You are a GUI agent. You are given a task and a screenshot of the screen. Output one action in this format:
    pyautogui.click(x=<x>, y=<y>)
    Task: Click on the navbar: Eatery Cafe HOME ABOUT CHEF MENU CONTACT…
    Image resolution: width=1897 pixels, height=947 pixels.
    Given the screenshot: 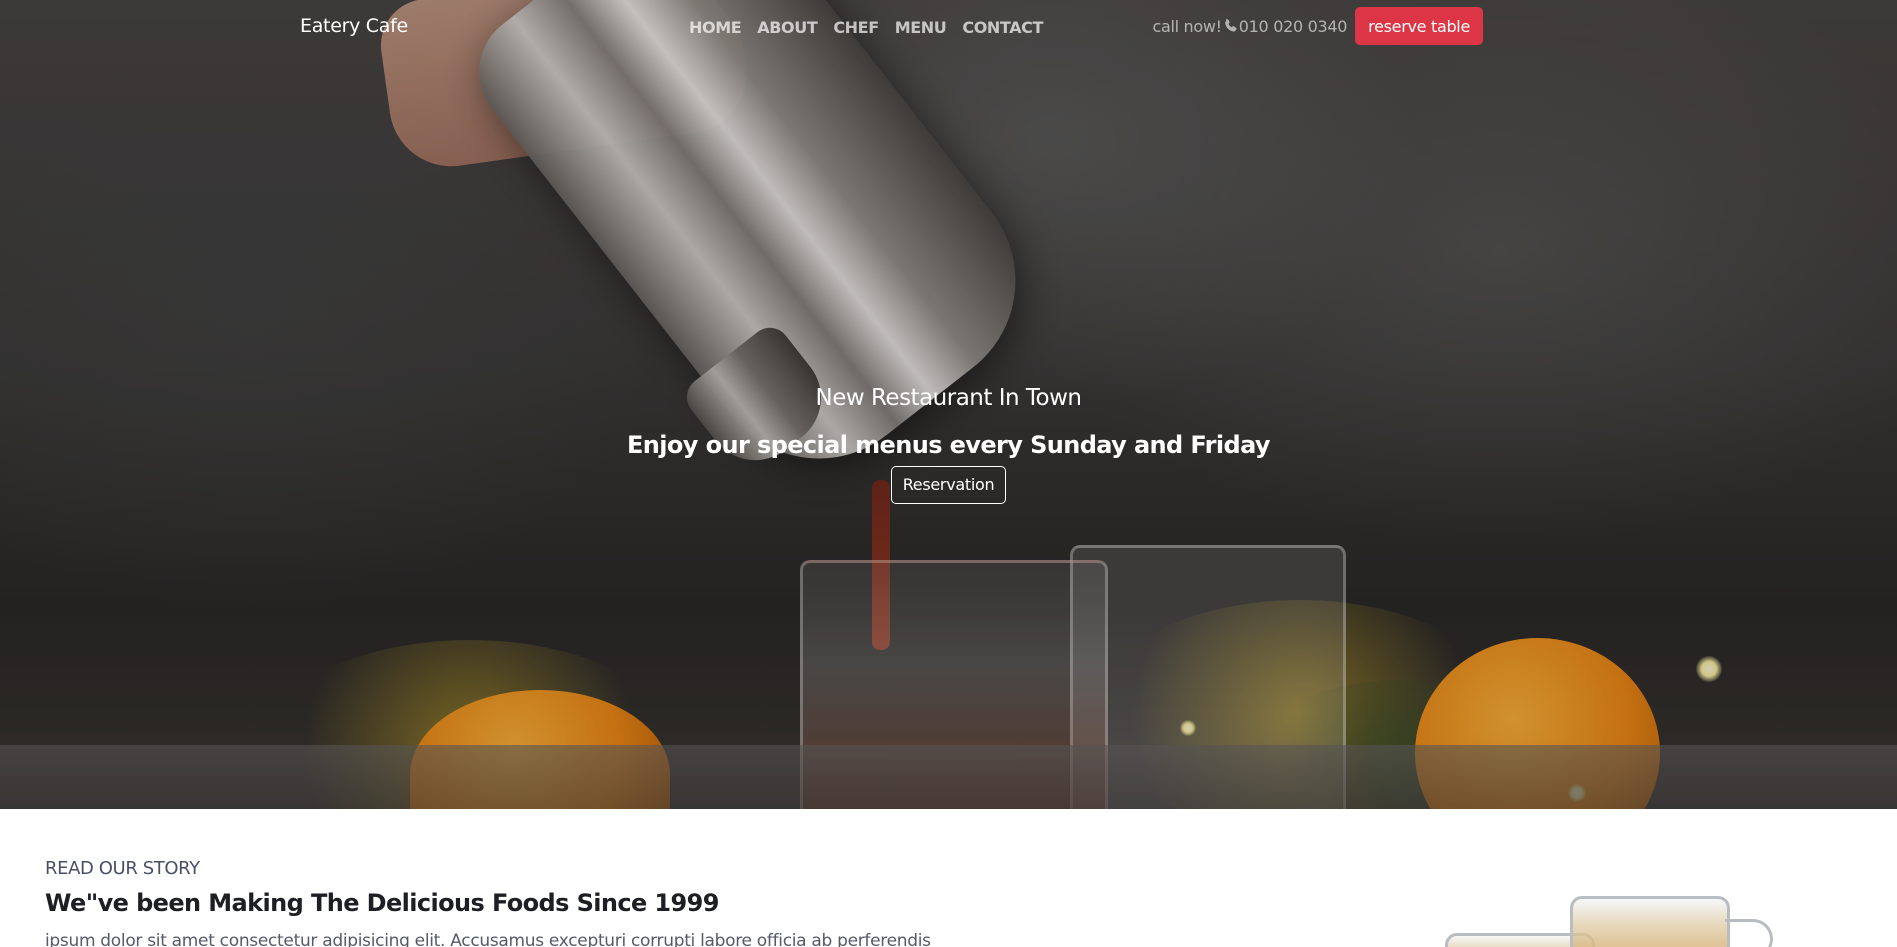 What is the action you would take?
    pyautogui.click(x=948, y=27)
    